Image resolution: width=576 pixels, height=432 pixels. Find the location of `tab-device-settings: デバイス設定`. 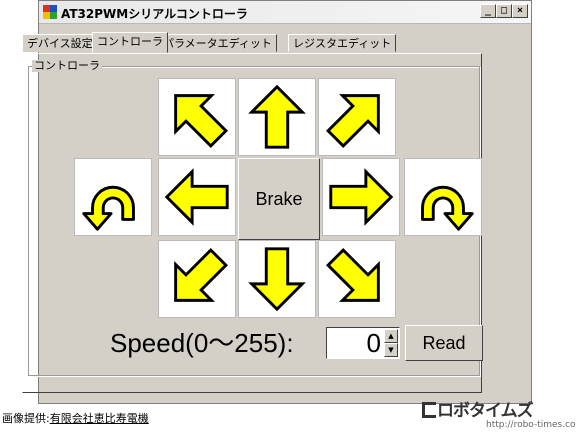

tab-device-settings: デバイス設定 is located at coordinates (60, 43).